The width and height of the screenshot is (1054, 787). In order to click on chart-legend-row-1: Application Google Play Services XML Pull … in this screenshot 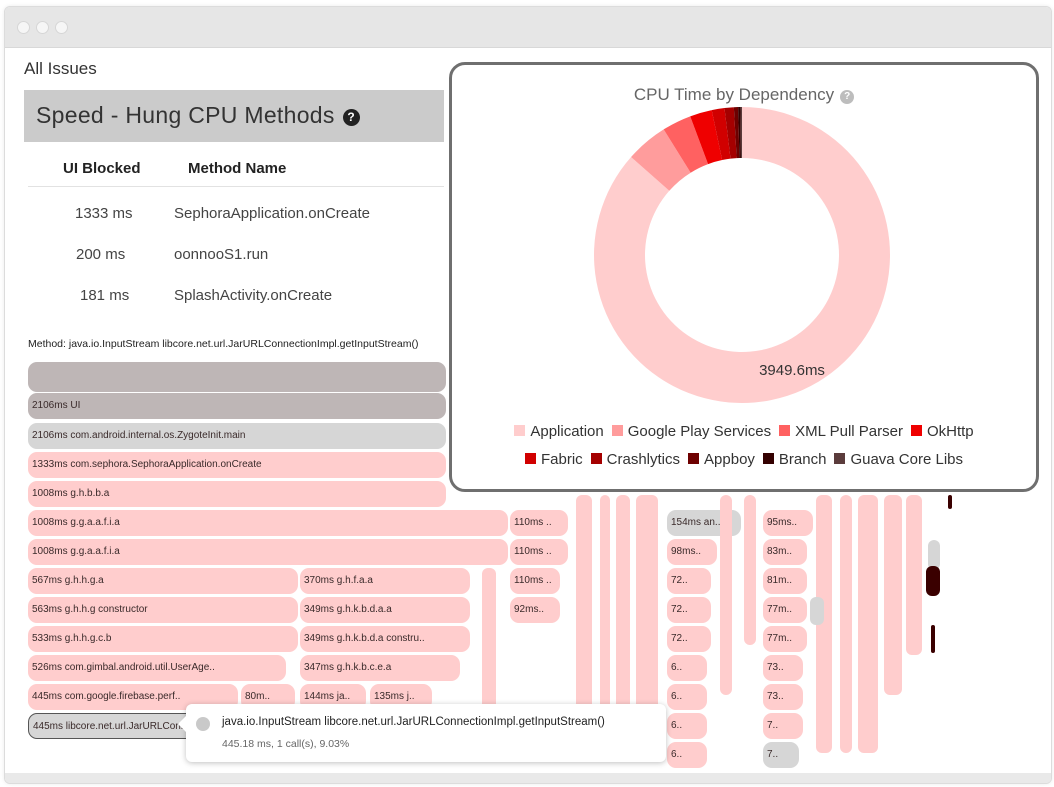, I will do `click(744, 431)`.